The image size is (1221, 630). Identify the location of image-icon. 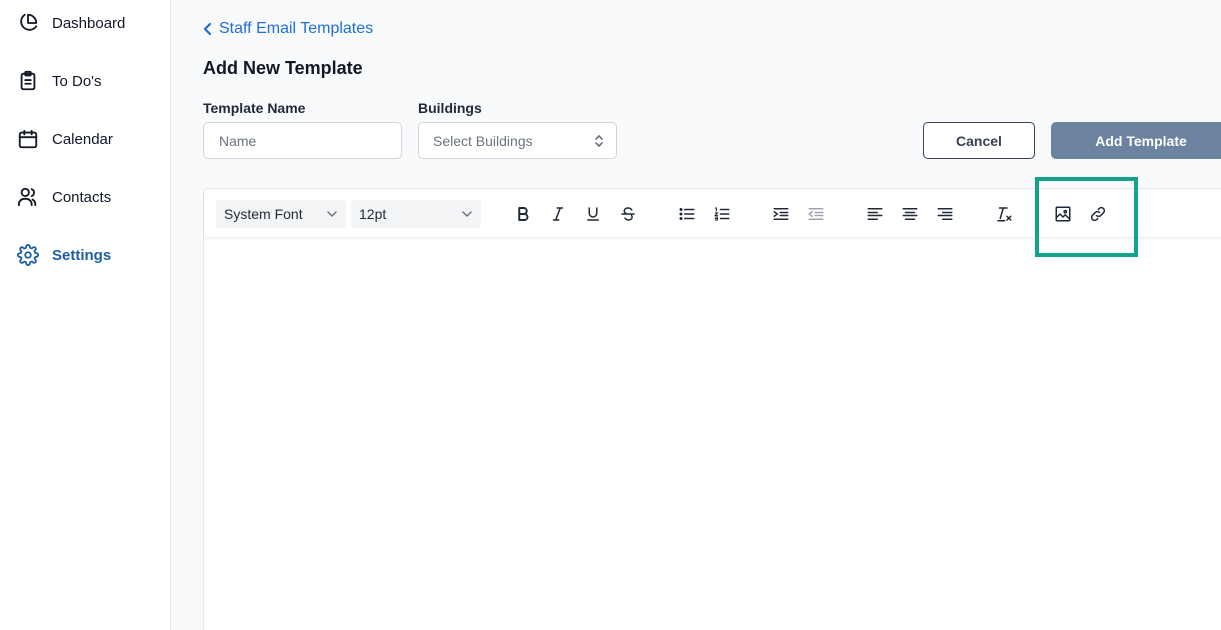
(1063, 214).